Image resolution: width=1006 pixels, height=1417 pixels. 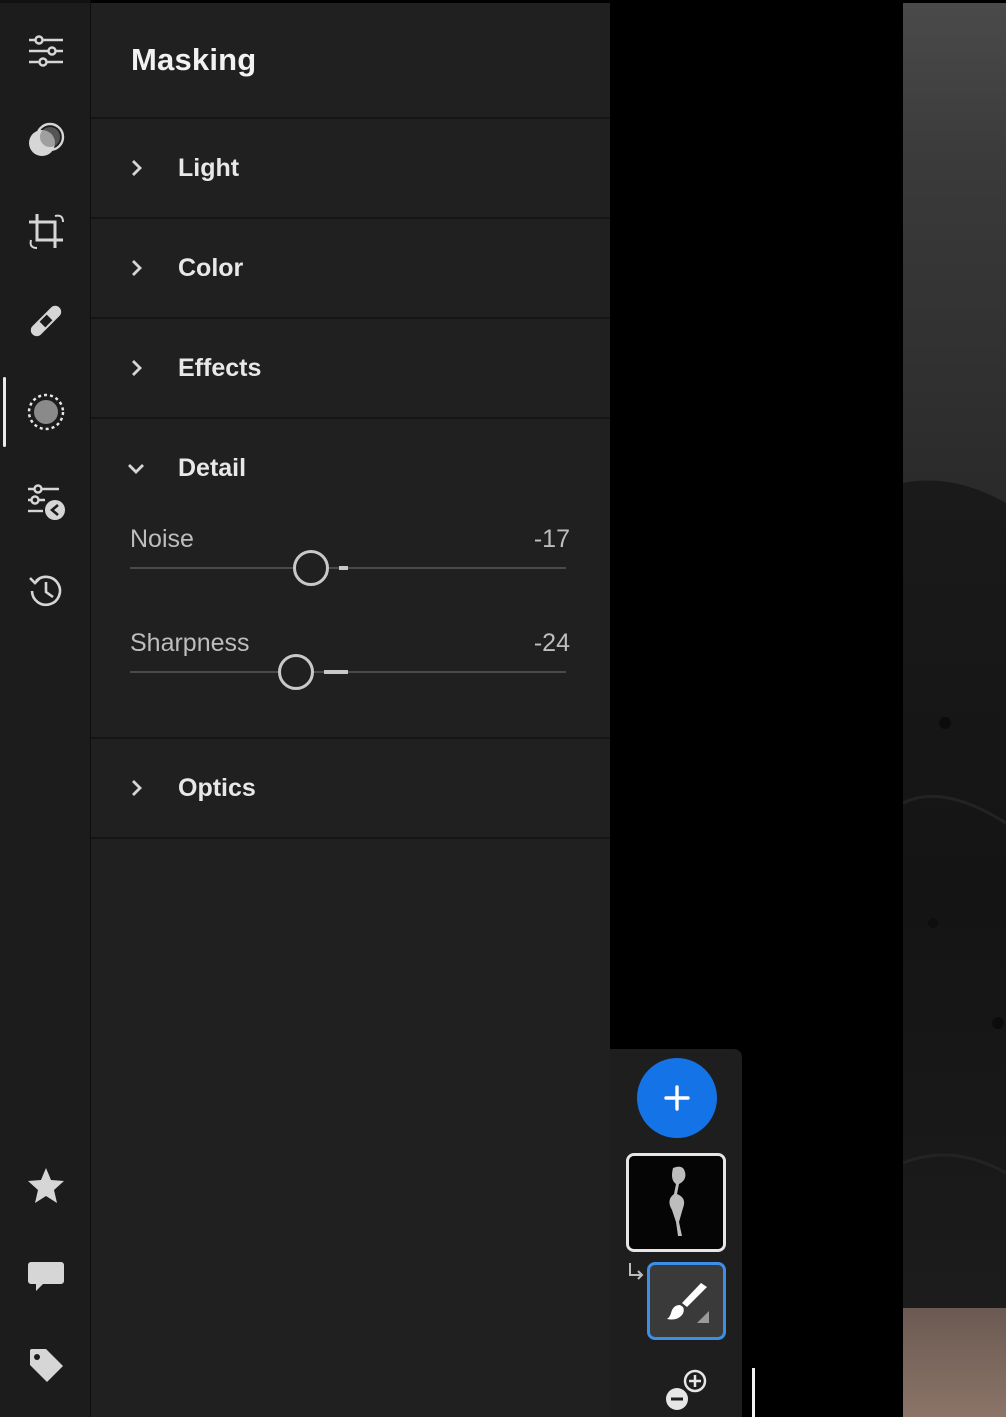 I want to click on sub-mask-arrow-icon, so click(x=636, y=1271).